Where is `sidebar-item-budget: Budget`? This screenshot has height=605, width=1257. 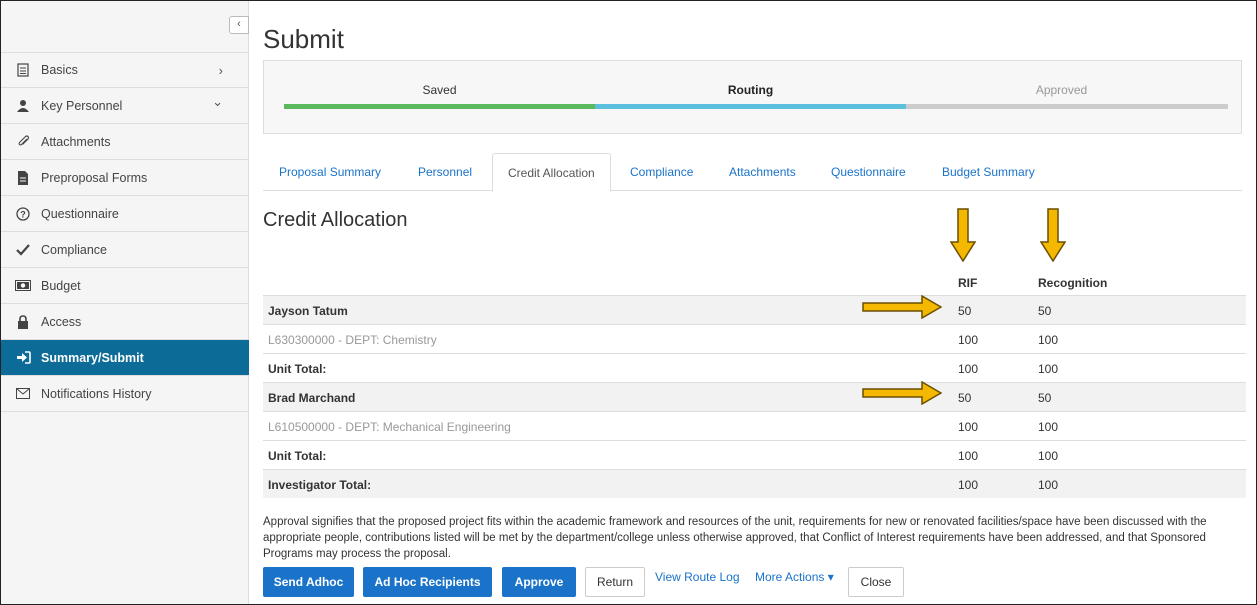 sidebar-item-budget: Budget is located at coordinates (124, 286).